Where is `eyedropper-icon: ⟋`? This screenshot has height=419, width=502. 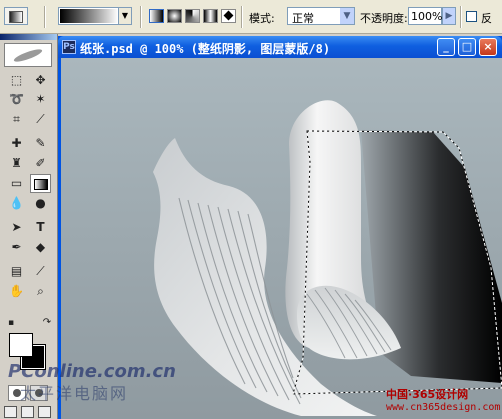
eyedropper-icon: ⟋ is located at coordinates (40, 271).